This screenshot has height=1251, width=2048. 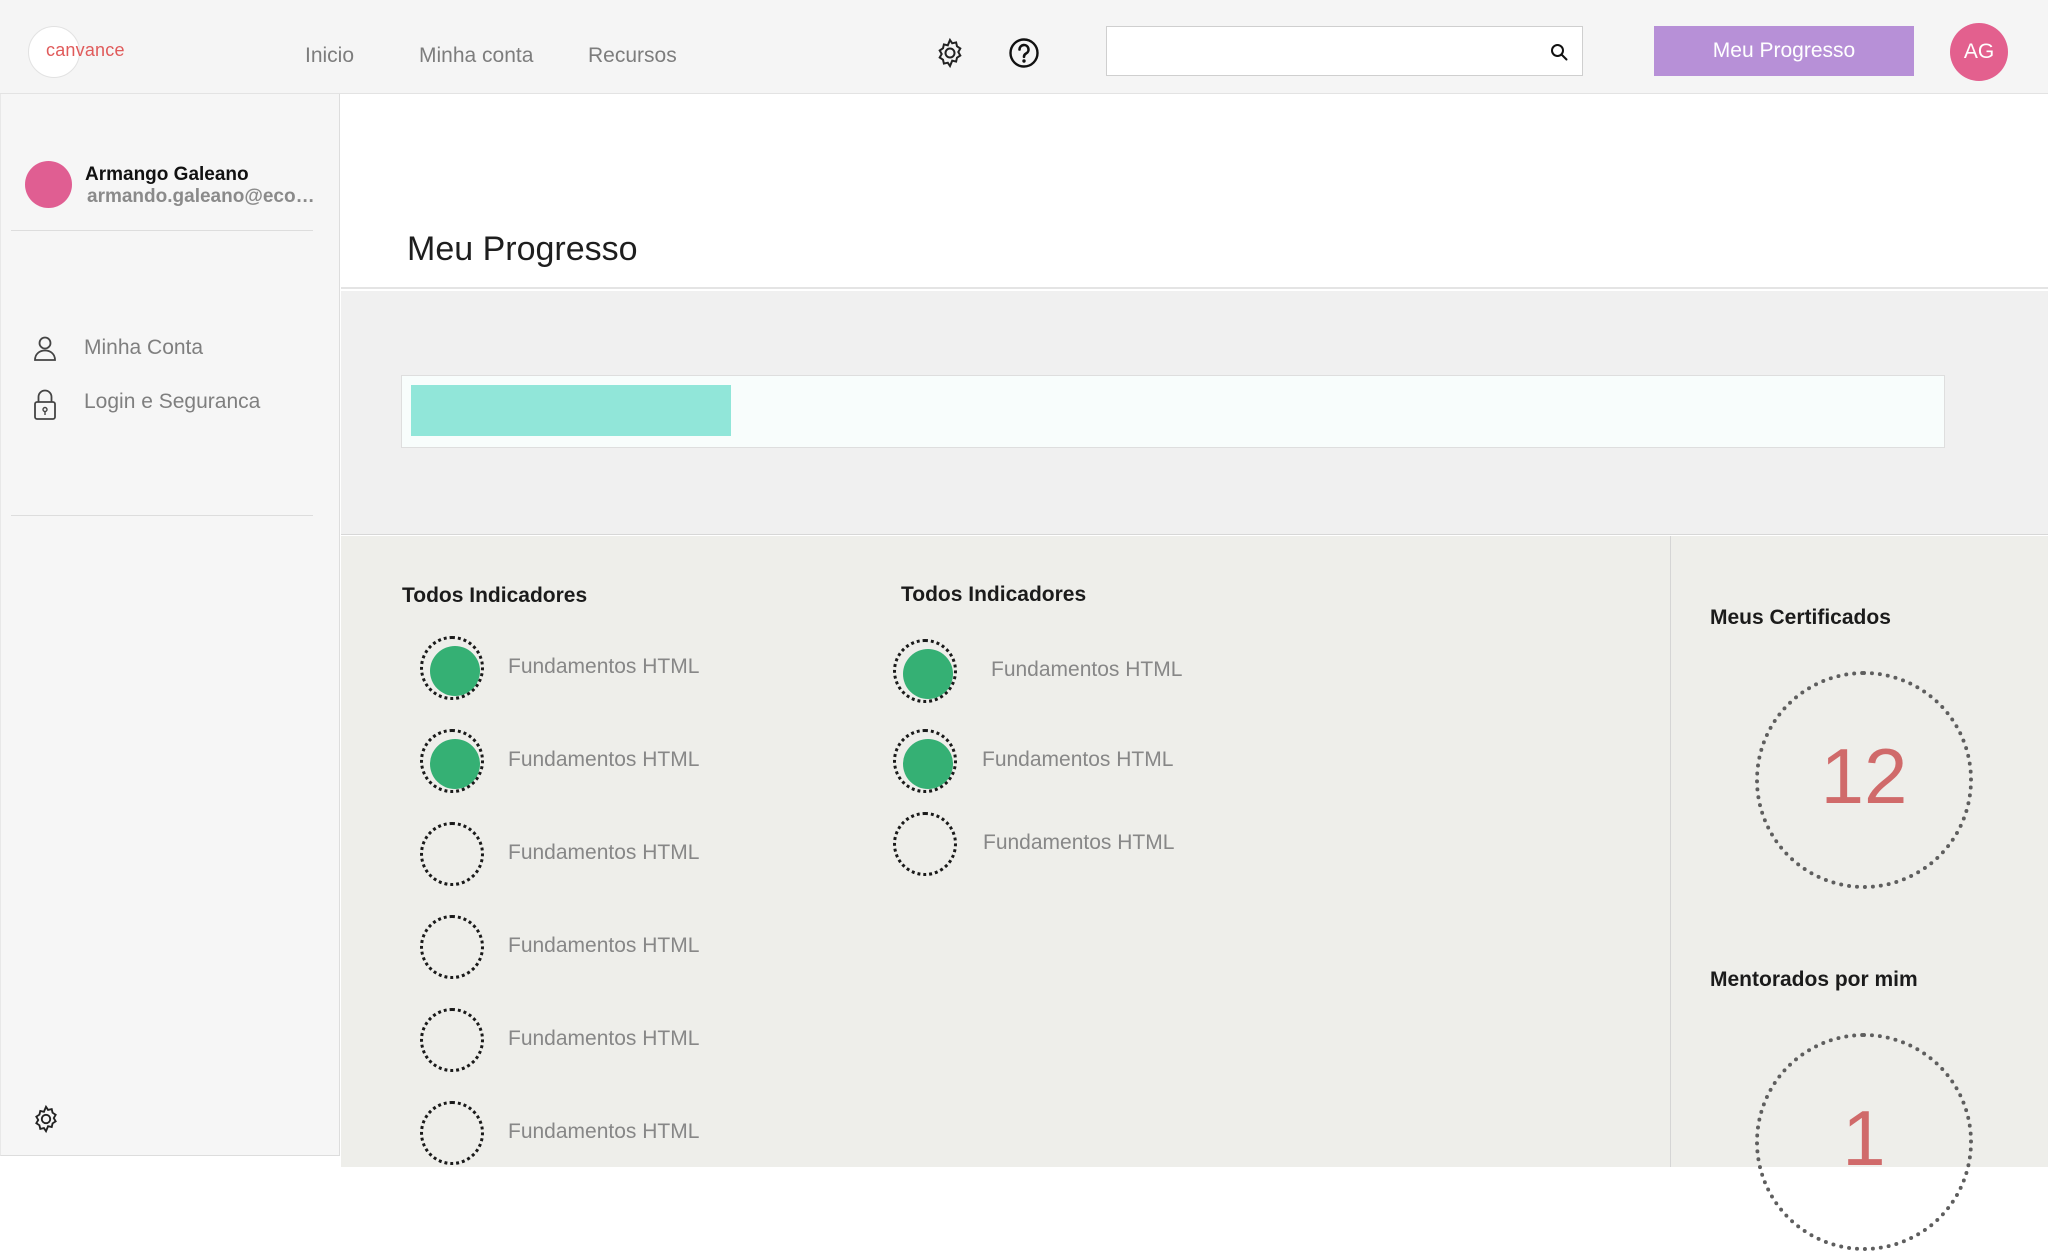 I want to click on search-input, so click(x=1317, y=51).